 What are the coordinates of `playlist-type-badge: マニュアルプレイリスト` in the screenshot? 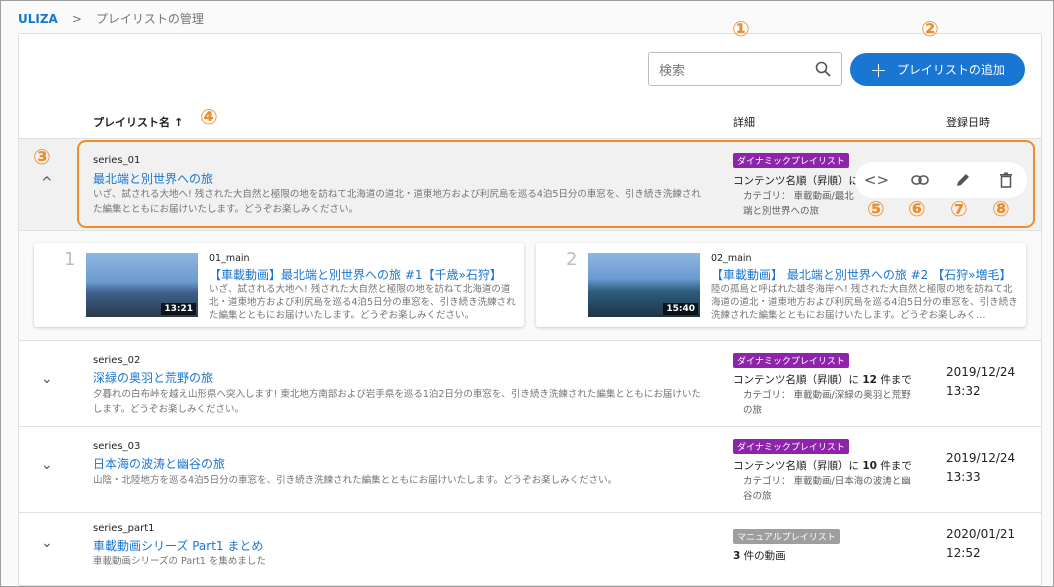 It's located at (786, 536).